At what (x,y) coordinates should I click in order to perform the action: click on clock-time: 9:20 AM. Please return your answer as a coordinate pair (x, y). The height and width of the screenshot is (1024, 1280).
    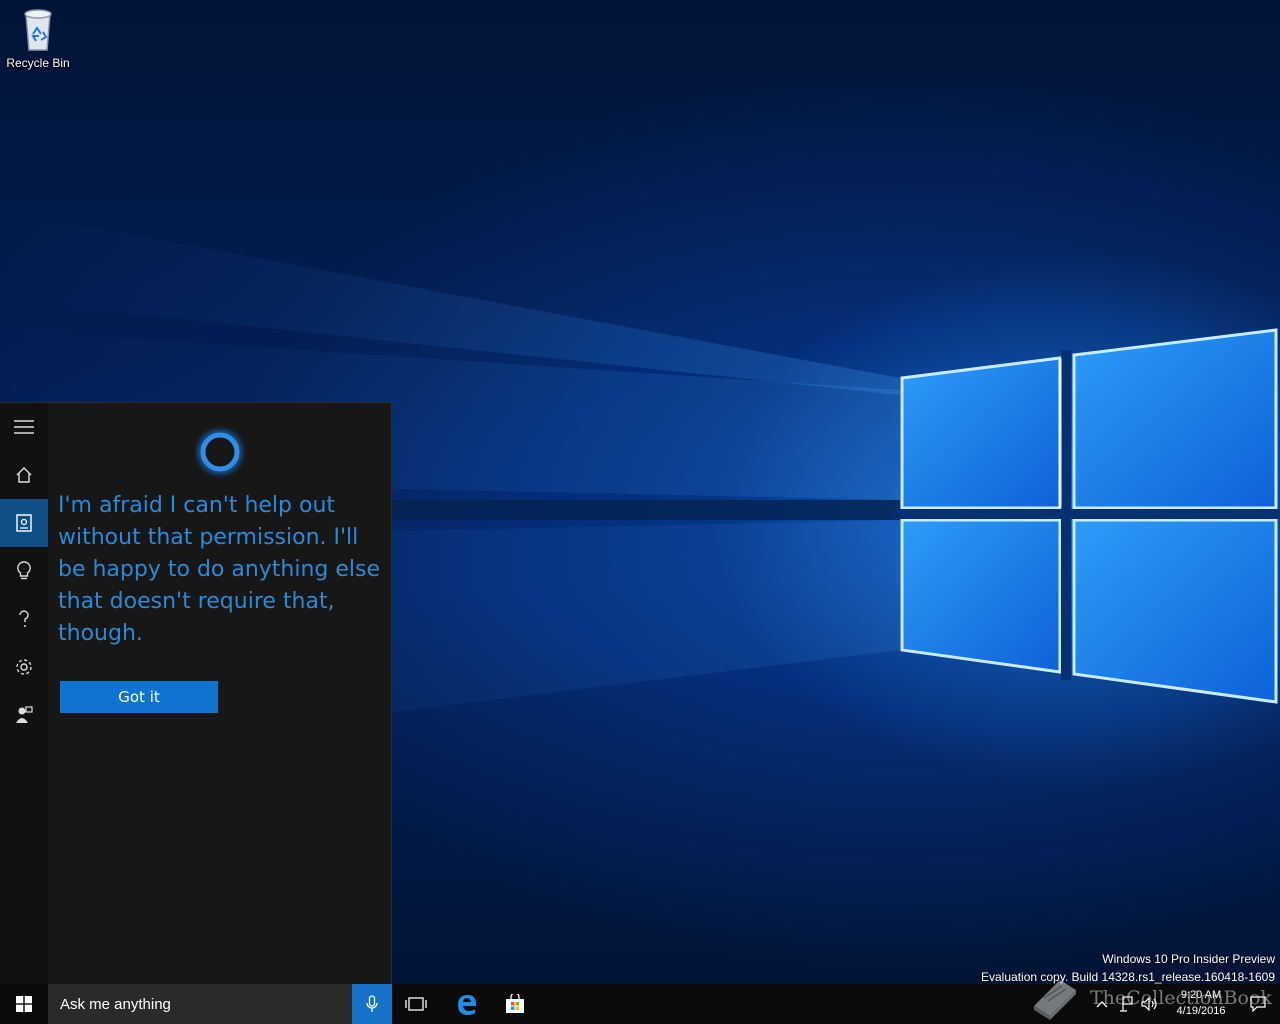
    Looking at the image, I should click on (1201, 995).